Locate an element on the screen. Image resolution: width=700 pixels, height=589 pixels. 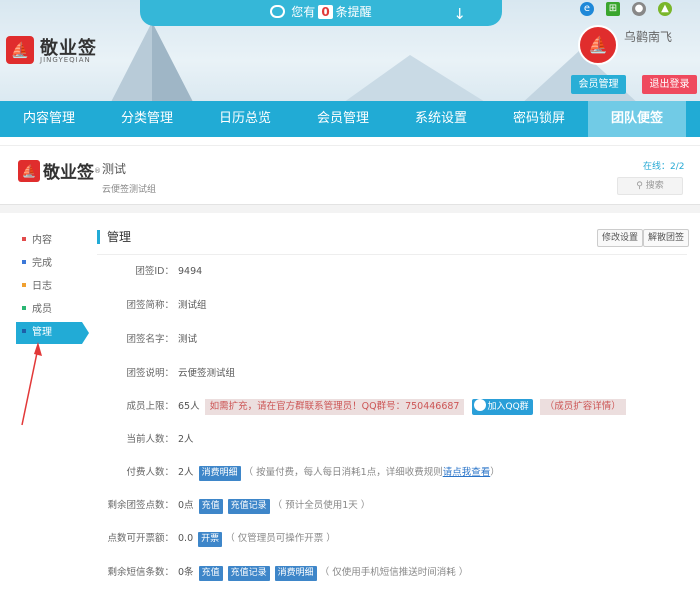
notification-bar: 您有 0 条提醒 ↓ is located at coordinates (321, 13).